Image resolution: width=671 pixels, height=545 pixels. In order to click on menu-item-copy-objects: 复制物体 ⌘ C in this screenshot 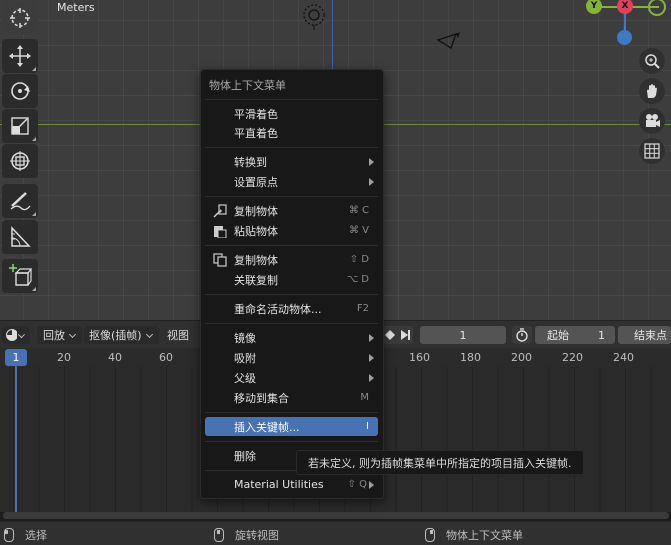, I will do `click(291, 210)`.